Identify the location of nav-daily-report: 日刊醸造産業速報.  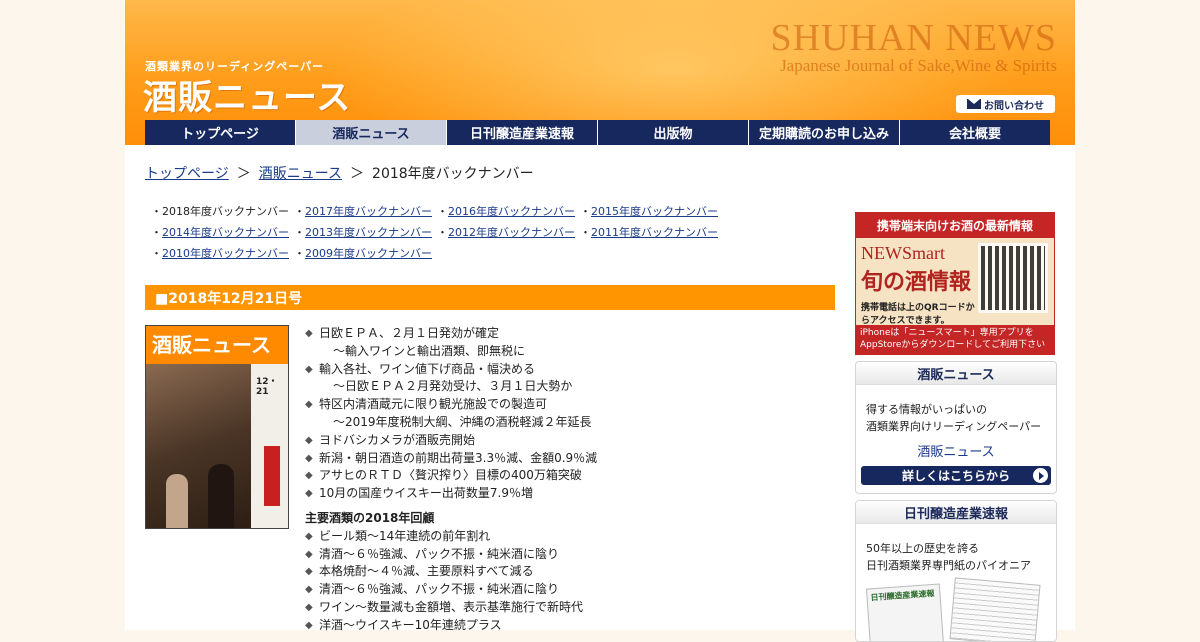
(522, 132).